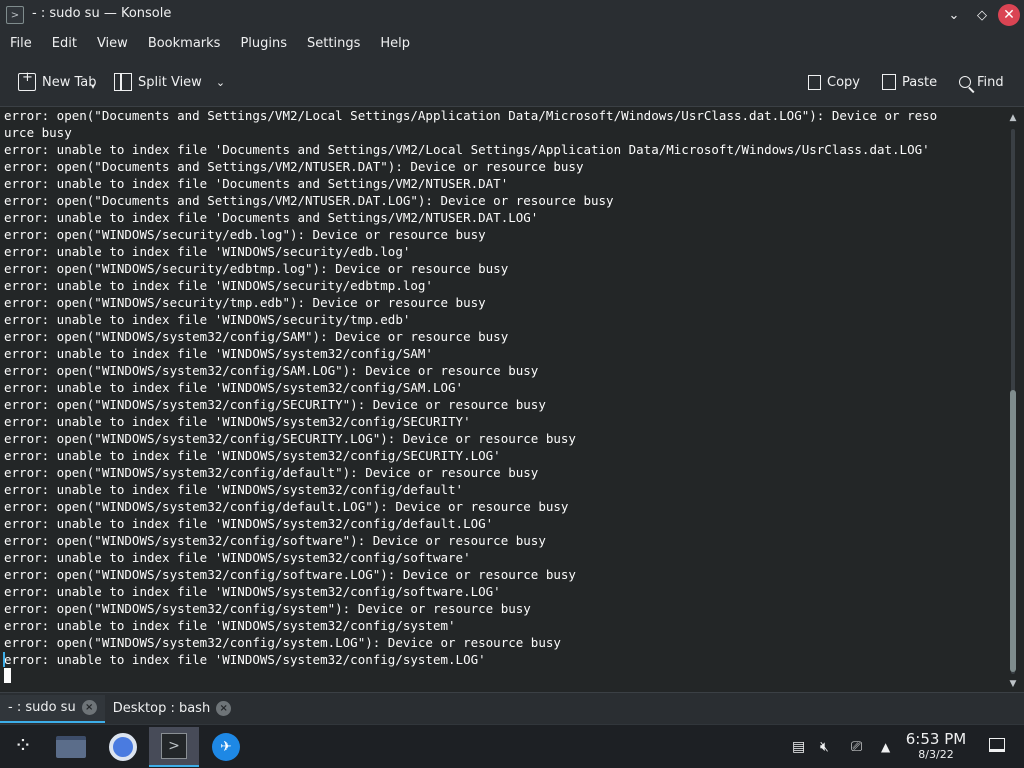 This screenshot has height=768, width=1024. I want to click on tab-bar: - : sudo su × Desktop : bash ×, so click(512, 708).